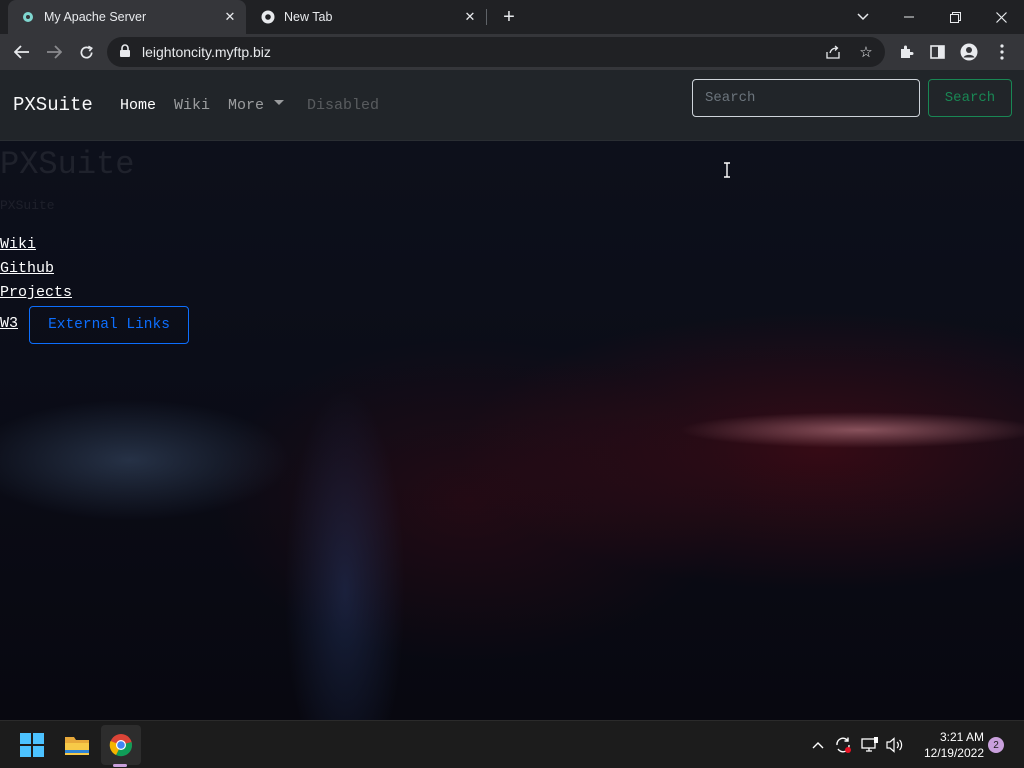 The image size is (1024, 768). What do you see at coordinates (1002, 52) in the screenshot?
I see `kebab-menu-icon` at bounding box center [1002, 52].